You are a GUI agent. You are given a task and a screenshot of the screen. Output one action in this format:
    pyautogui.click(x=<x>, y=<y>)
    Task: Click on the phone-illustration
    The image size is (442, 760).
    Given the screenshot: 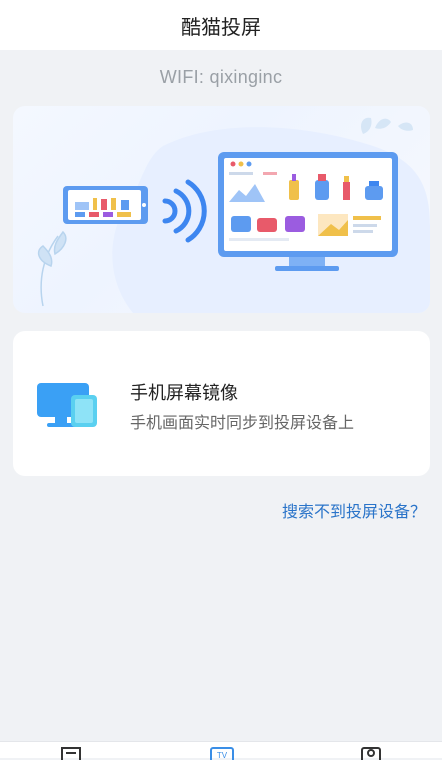 What is the action you would take?
    pyautogui.click(x=105, y=205)
    